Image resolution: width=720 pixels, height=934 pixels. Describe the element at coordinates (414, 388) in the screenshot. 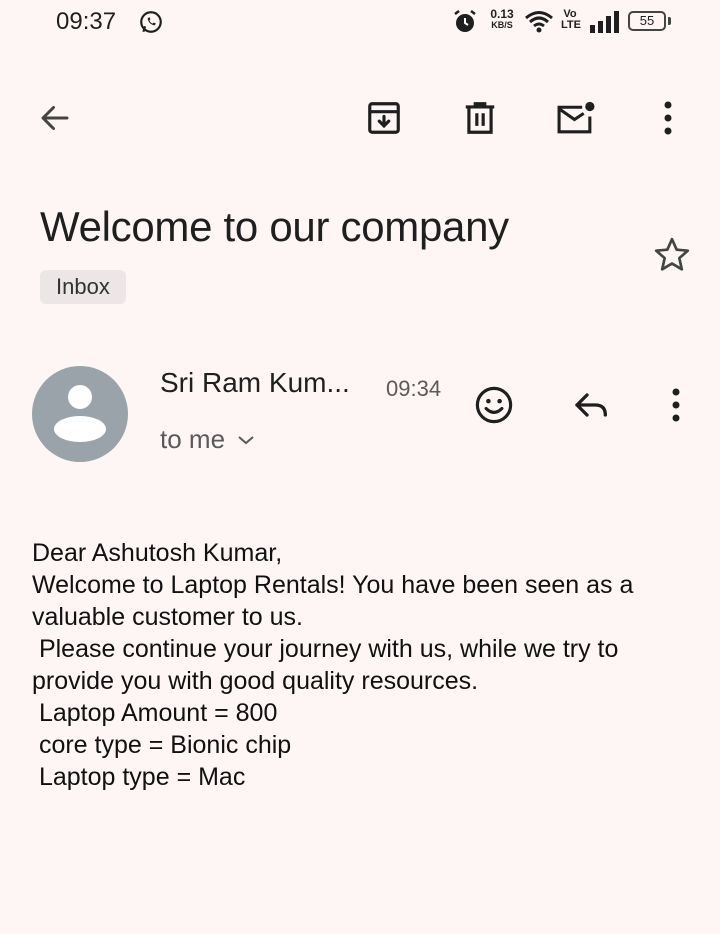

I see `email-time: 09:34` at that location.